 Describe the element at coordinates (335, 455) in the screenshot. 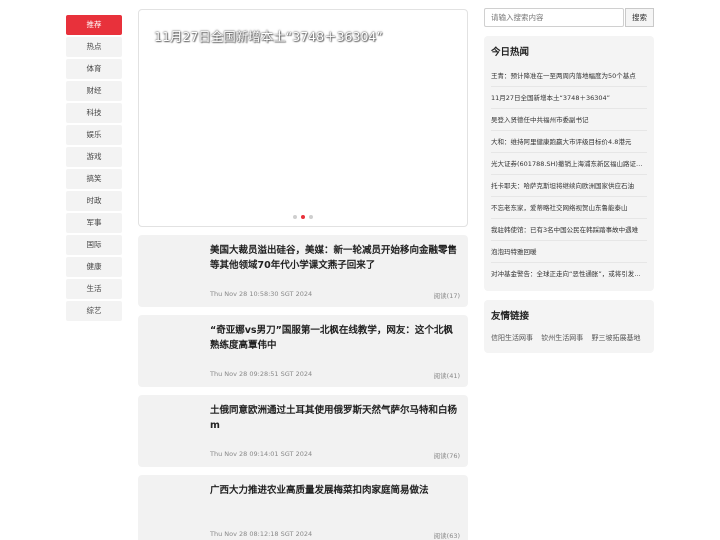

I see `news-meta: Thu Nov 28 09:14:01 SGT 2024 阅读(76)` at that location.